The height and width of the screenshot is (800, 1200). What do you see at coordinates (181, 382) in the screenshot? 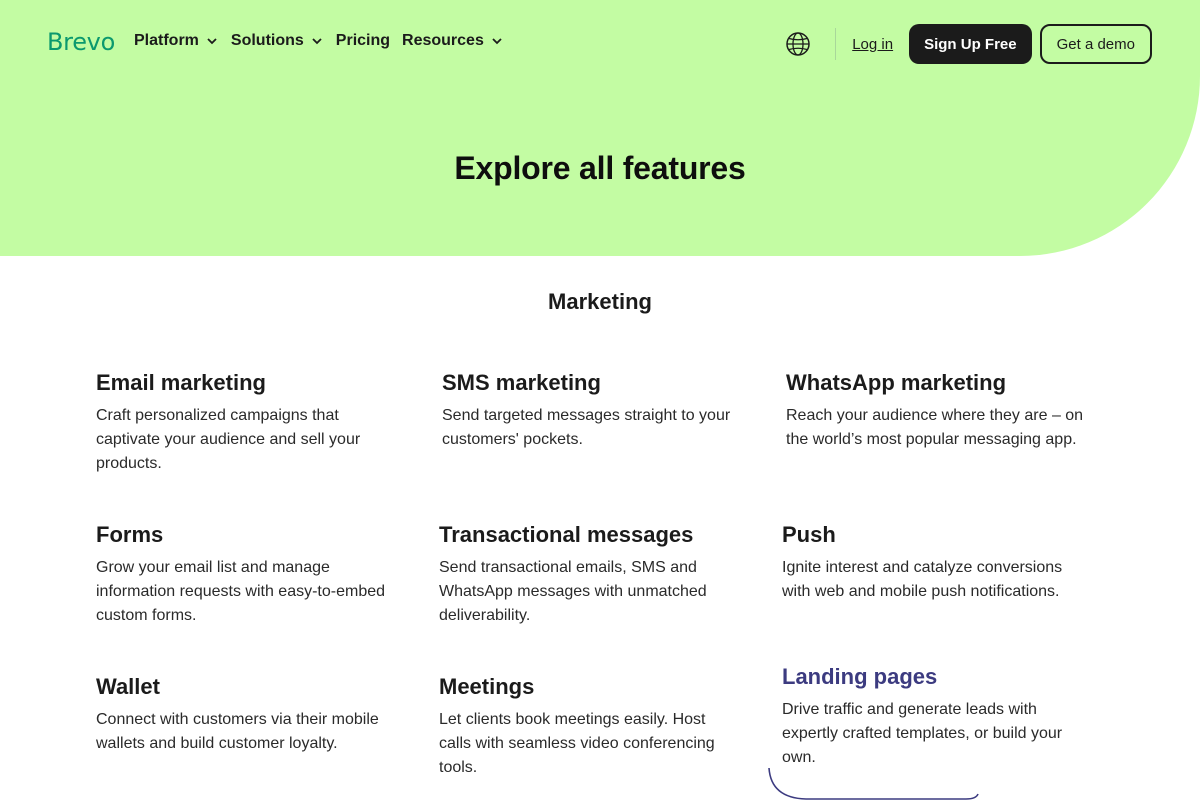
I see `feature-title: Email marketing` at bounding box center [181, 382].